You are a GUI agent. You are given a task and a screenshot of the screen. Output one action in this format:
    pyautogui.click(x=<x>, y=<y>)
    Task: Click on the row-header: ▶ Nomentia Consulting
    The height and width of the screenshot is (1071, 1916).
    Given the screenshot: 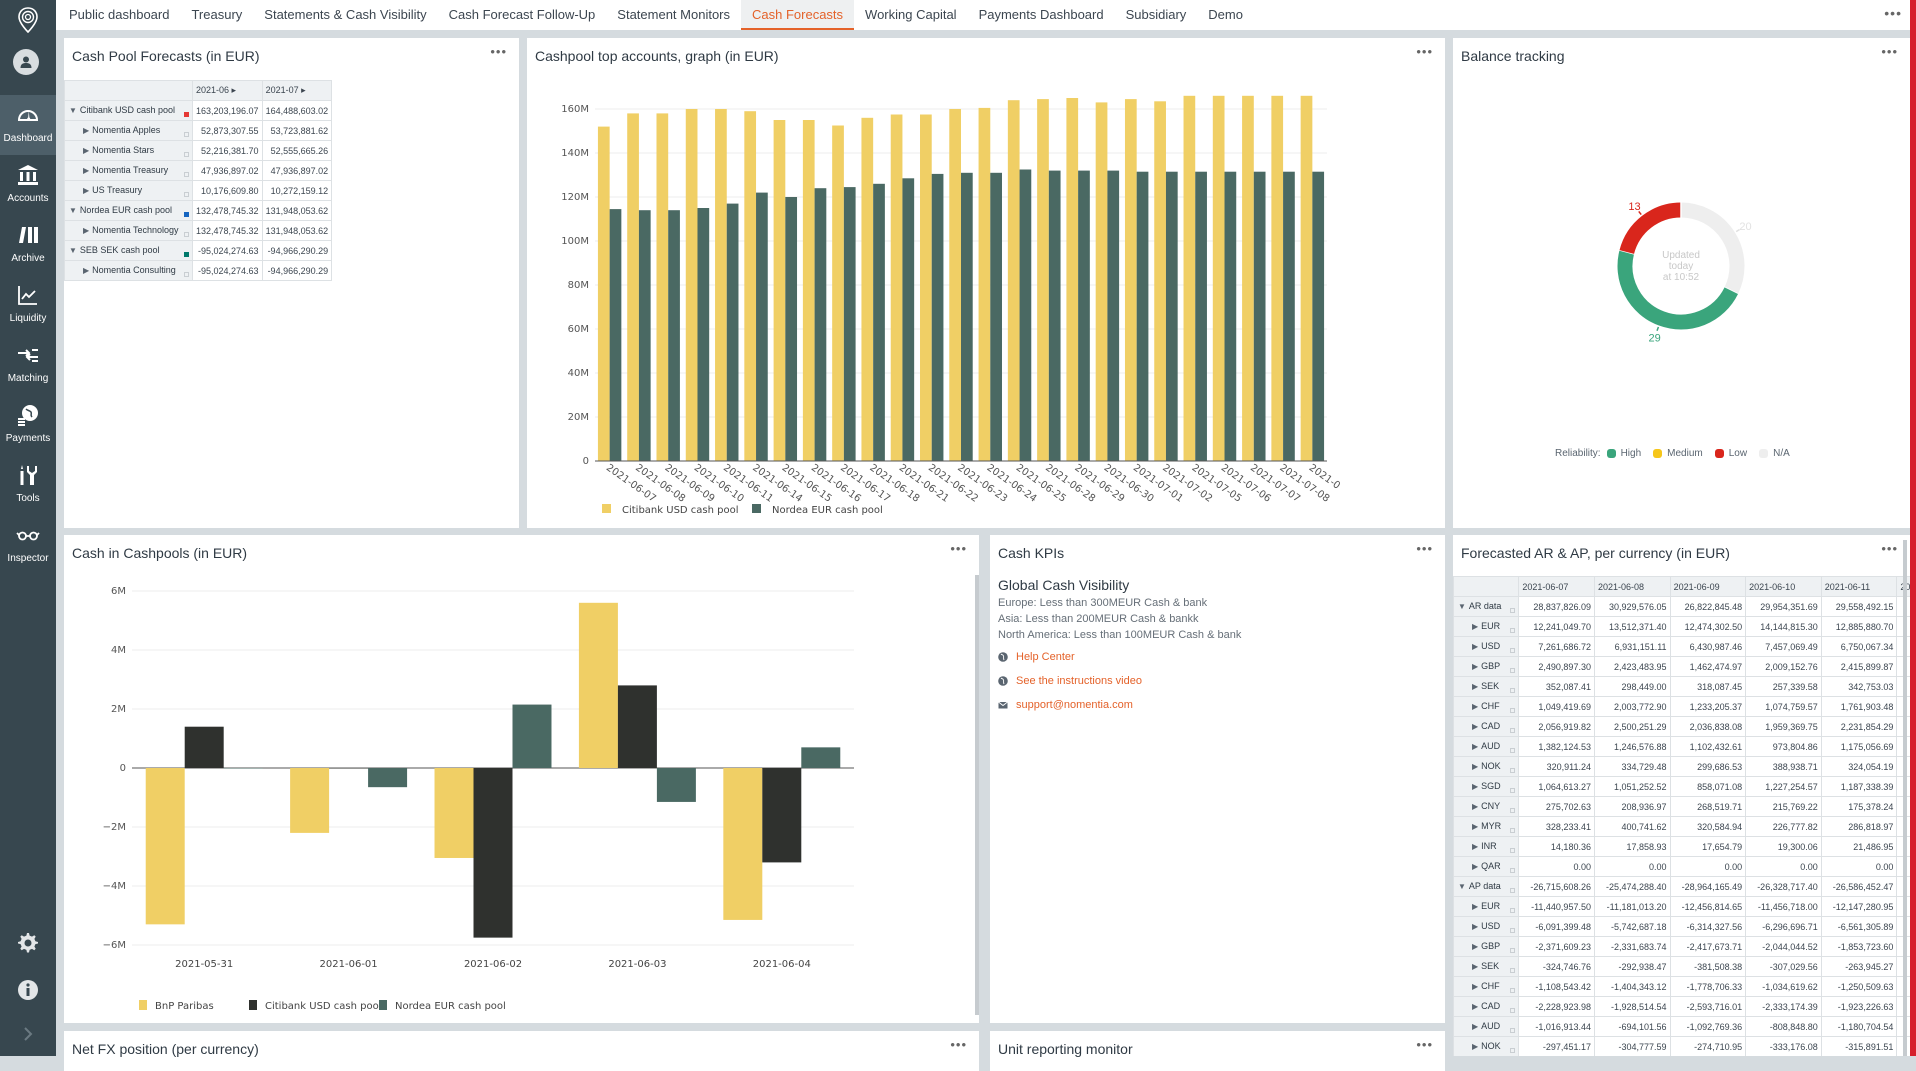 What is the action you would take?
    pyautogui.click(x=128, y=270)
    